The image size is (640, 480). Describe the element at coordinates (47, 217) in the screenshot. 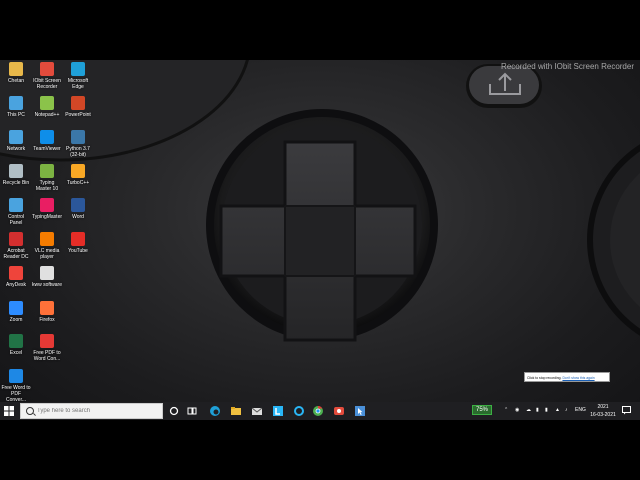

I see `desktop-icon-label: TypingMaster` at that location.